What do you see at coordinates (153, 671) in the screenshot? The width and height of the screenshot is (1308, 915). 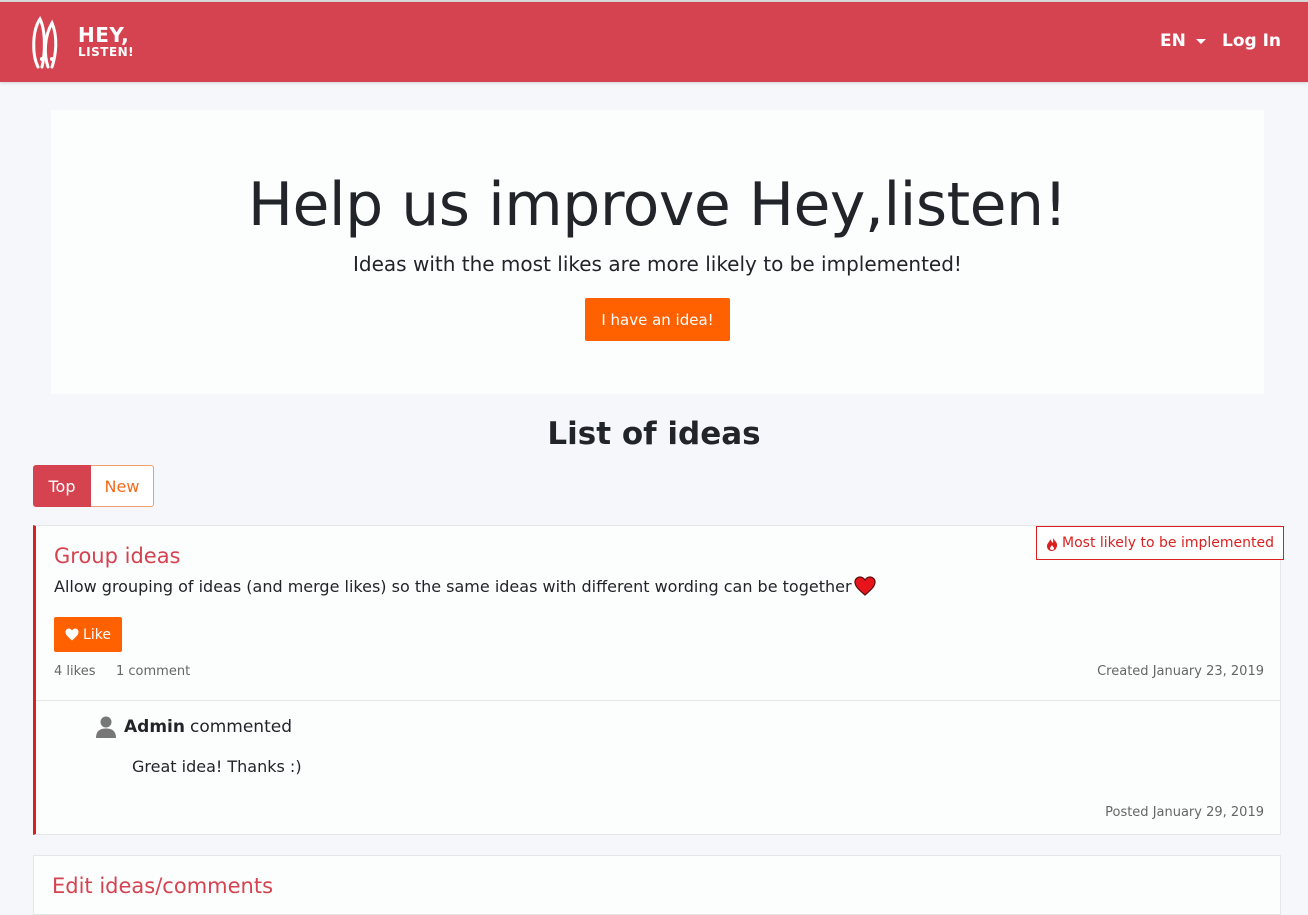 I see `comments-link: 1 comment` at bounding box center [153, 671].